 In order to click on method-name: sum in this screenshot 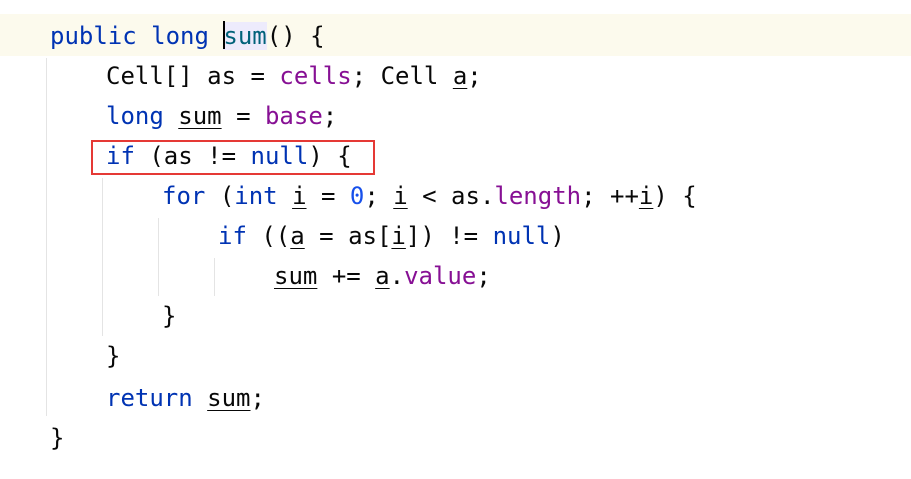, I will do `click(245, 36)`.